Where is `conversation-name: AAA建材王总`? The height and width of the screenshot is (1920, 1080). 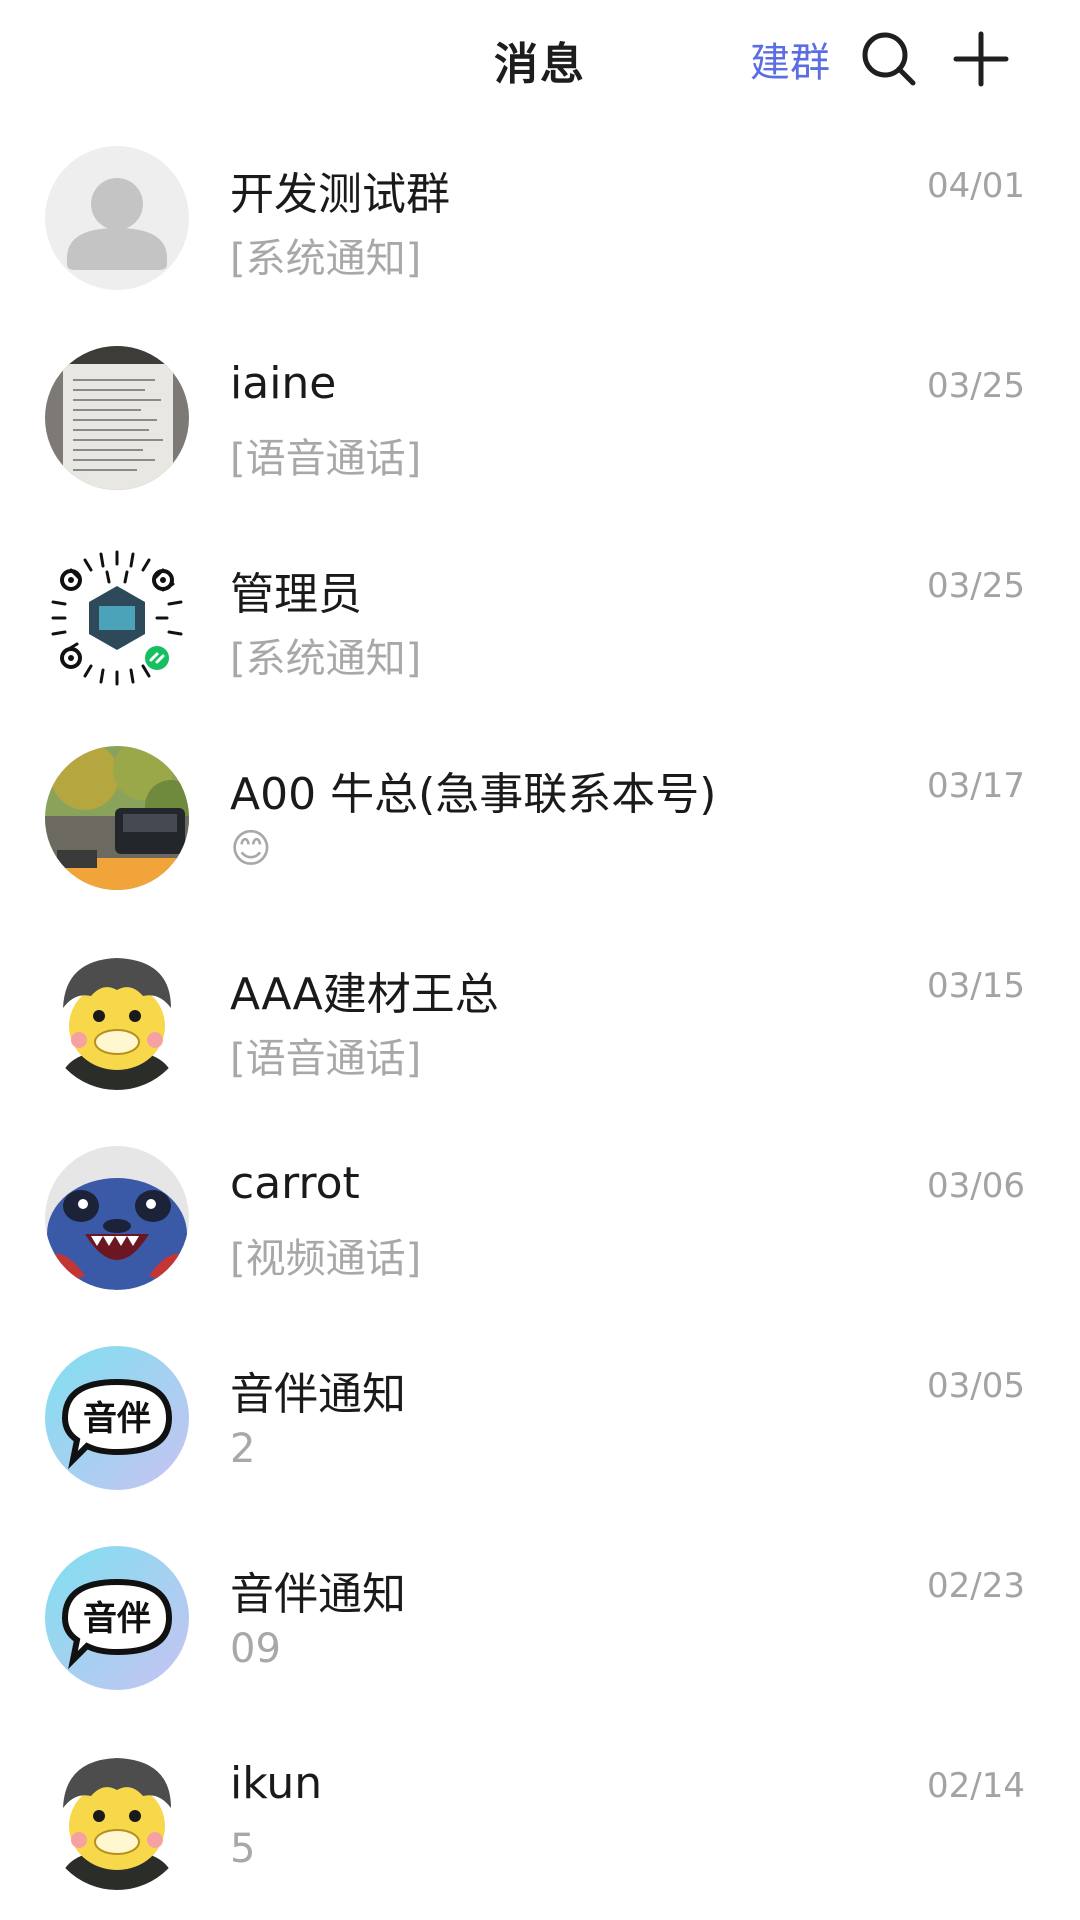 conversation-name: AAA建材王总 is located at coordinates (364, 994).